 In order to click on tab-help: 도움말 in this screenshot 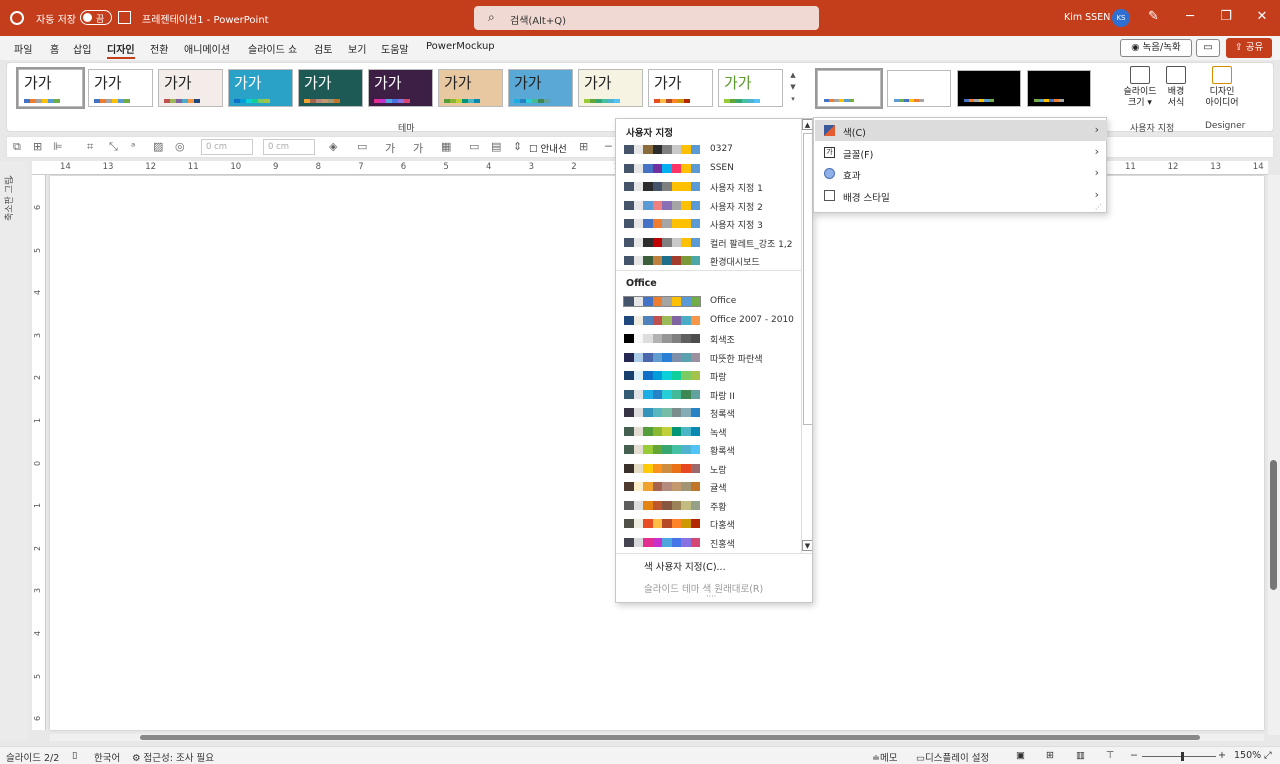, I will do `click(395, 48)`.